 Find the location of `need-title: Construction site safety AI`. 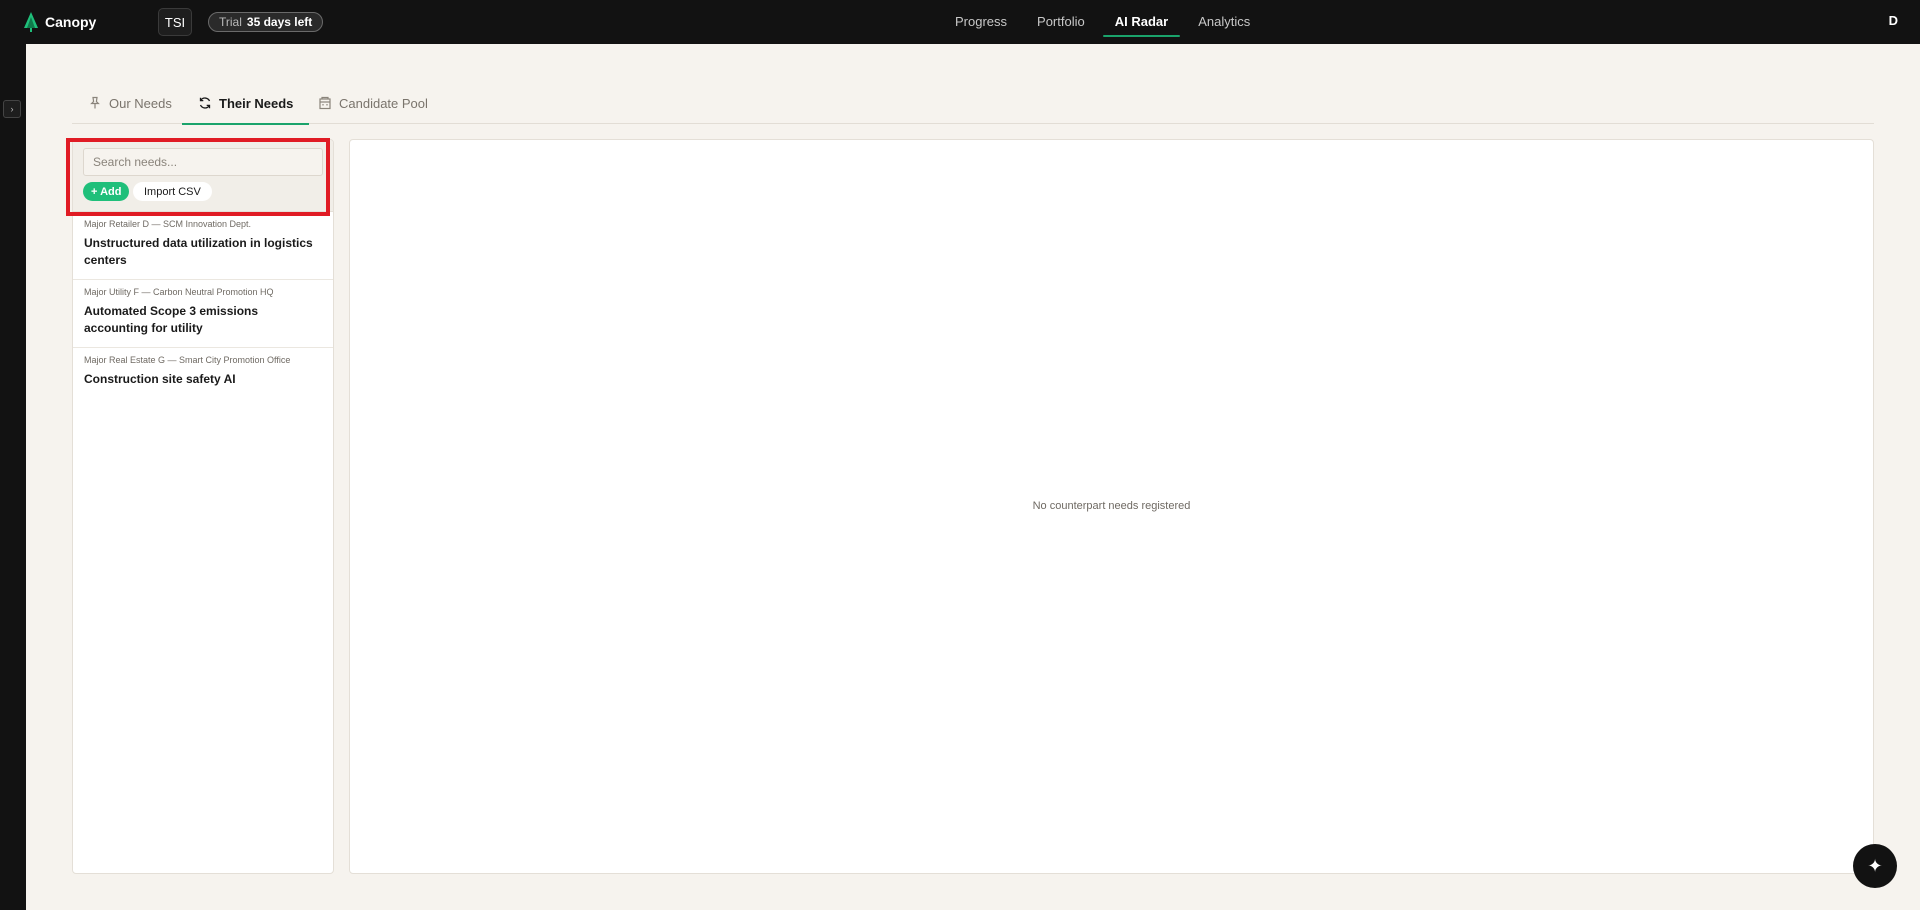

need-title: Construction site safety AI is located at coordinates (160, 379).